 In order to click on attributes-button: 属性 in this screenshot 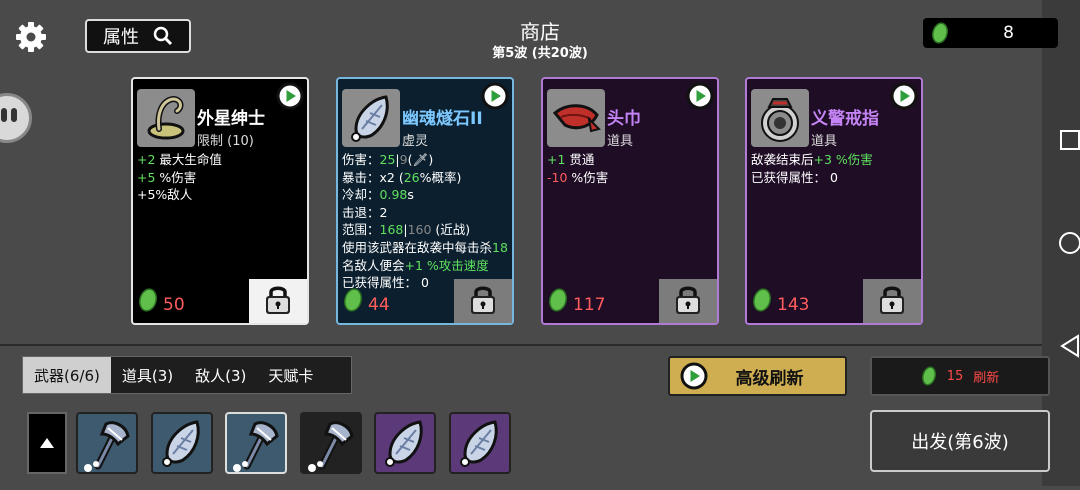, I will do `click(138, 36)`.